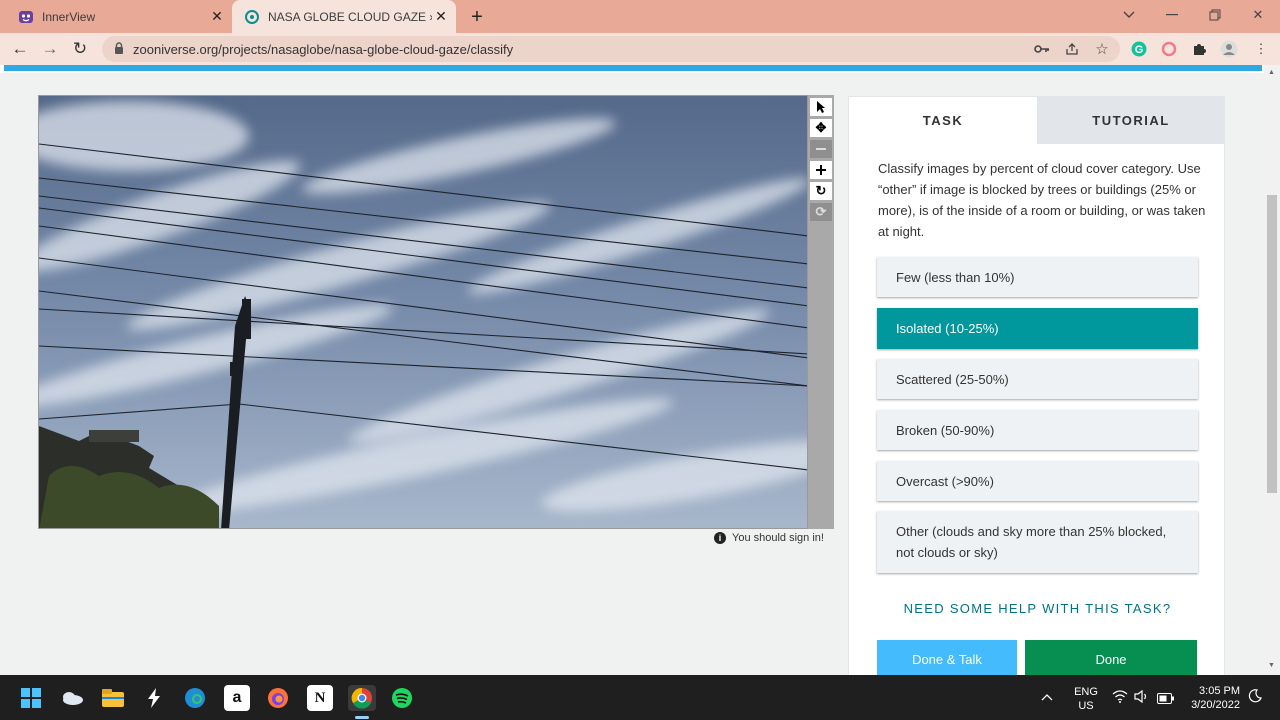  I want to click on share-icon, so click(1072, 49).